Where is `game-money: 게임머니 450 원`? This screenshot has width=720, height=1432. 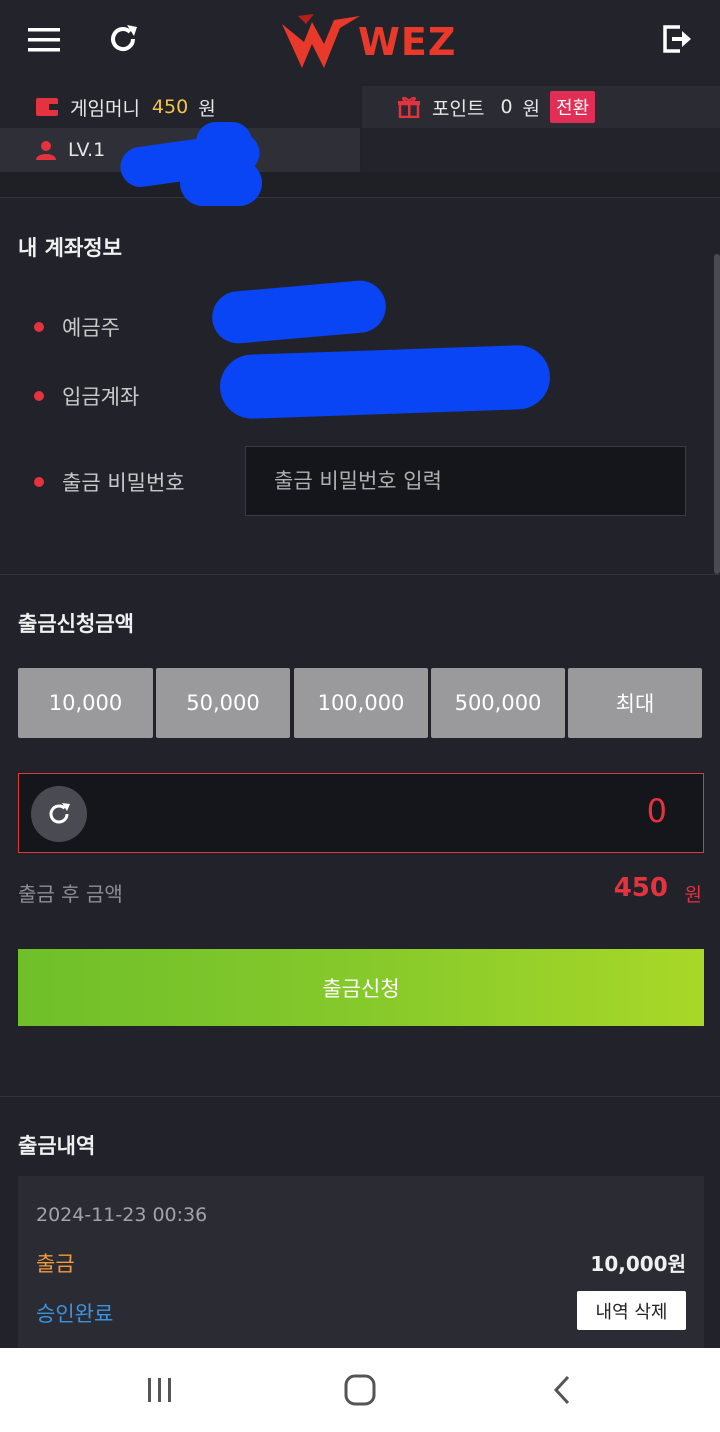
game-money: 게임머니 450 원 is located at coordinates (180, 107).